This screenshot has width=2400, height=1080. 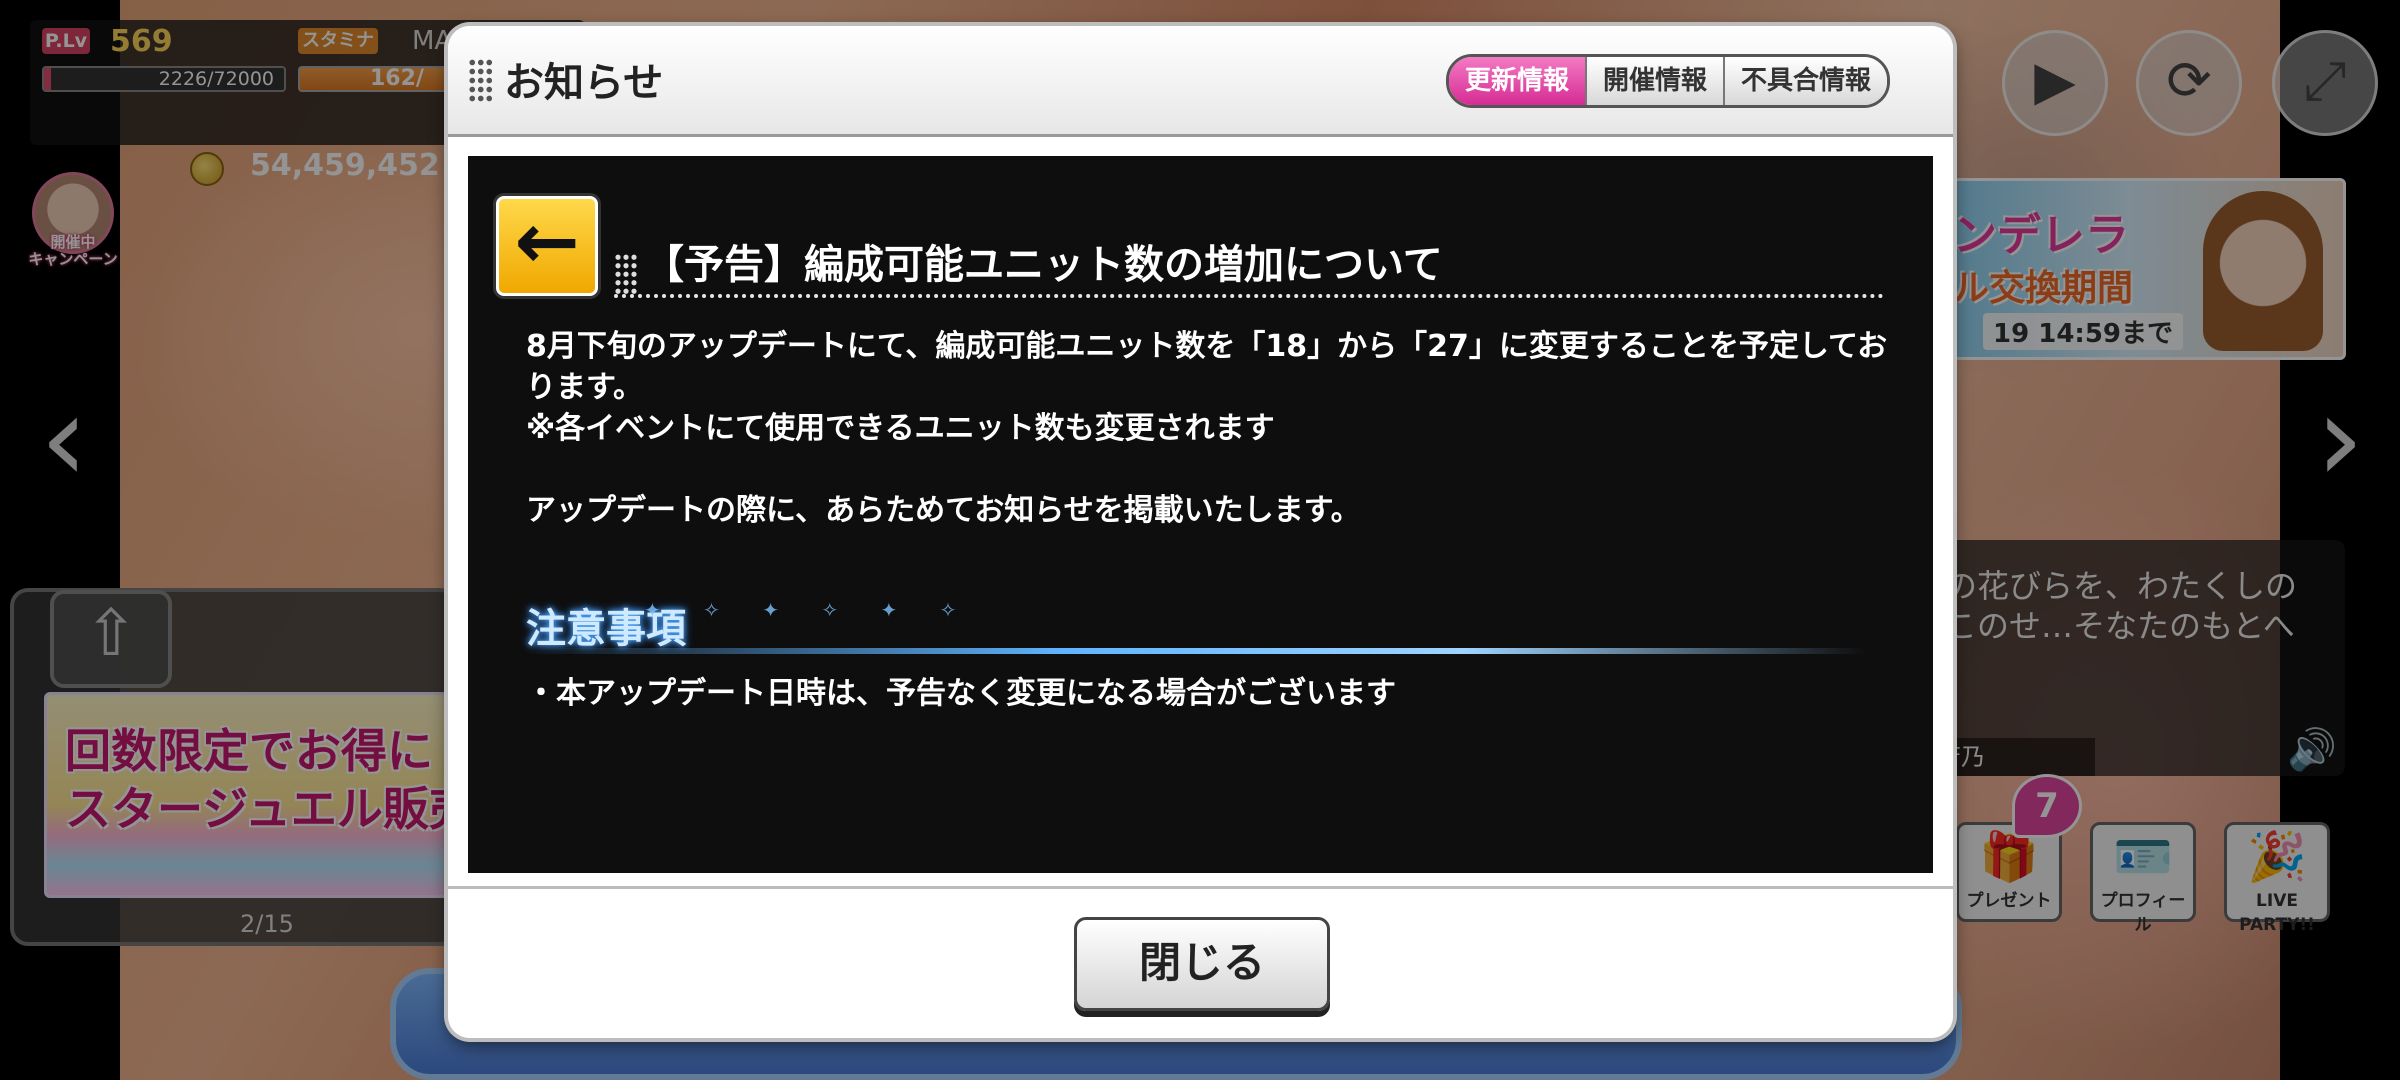 What do you see at coordinates (547, 246) in the screenshot?
I see `arrow-left-icon: ←` at bounding box center [547, 246].